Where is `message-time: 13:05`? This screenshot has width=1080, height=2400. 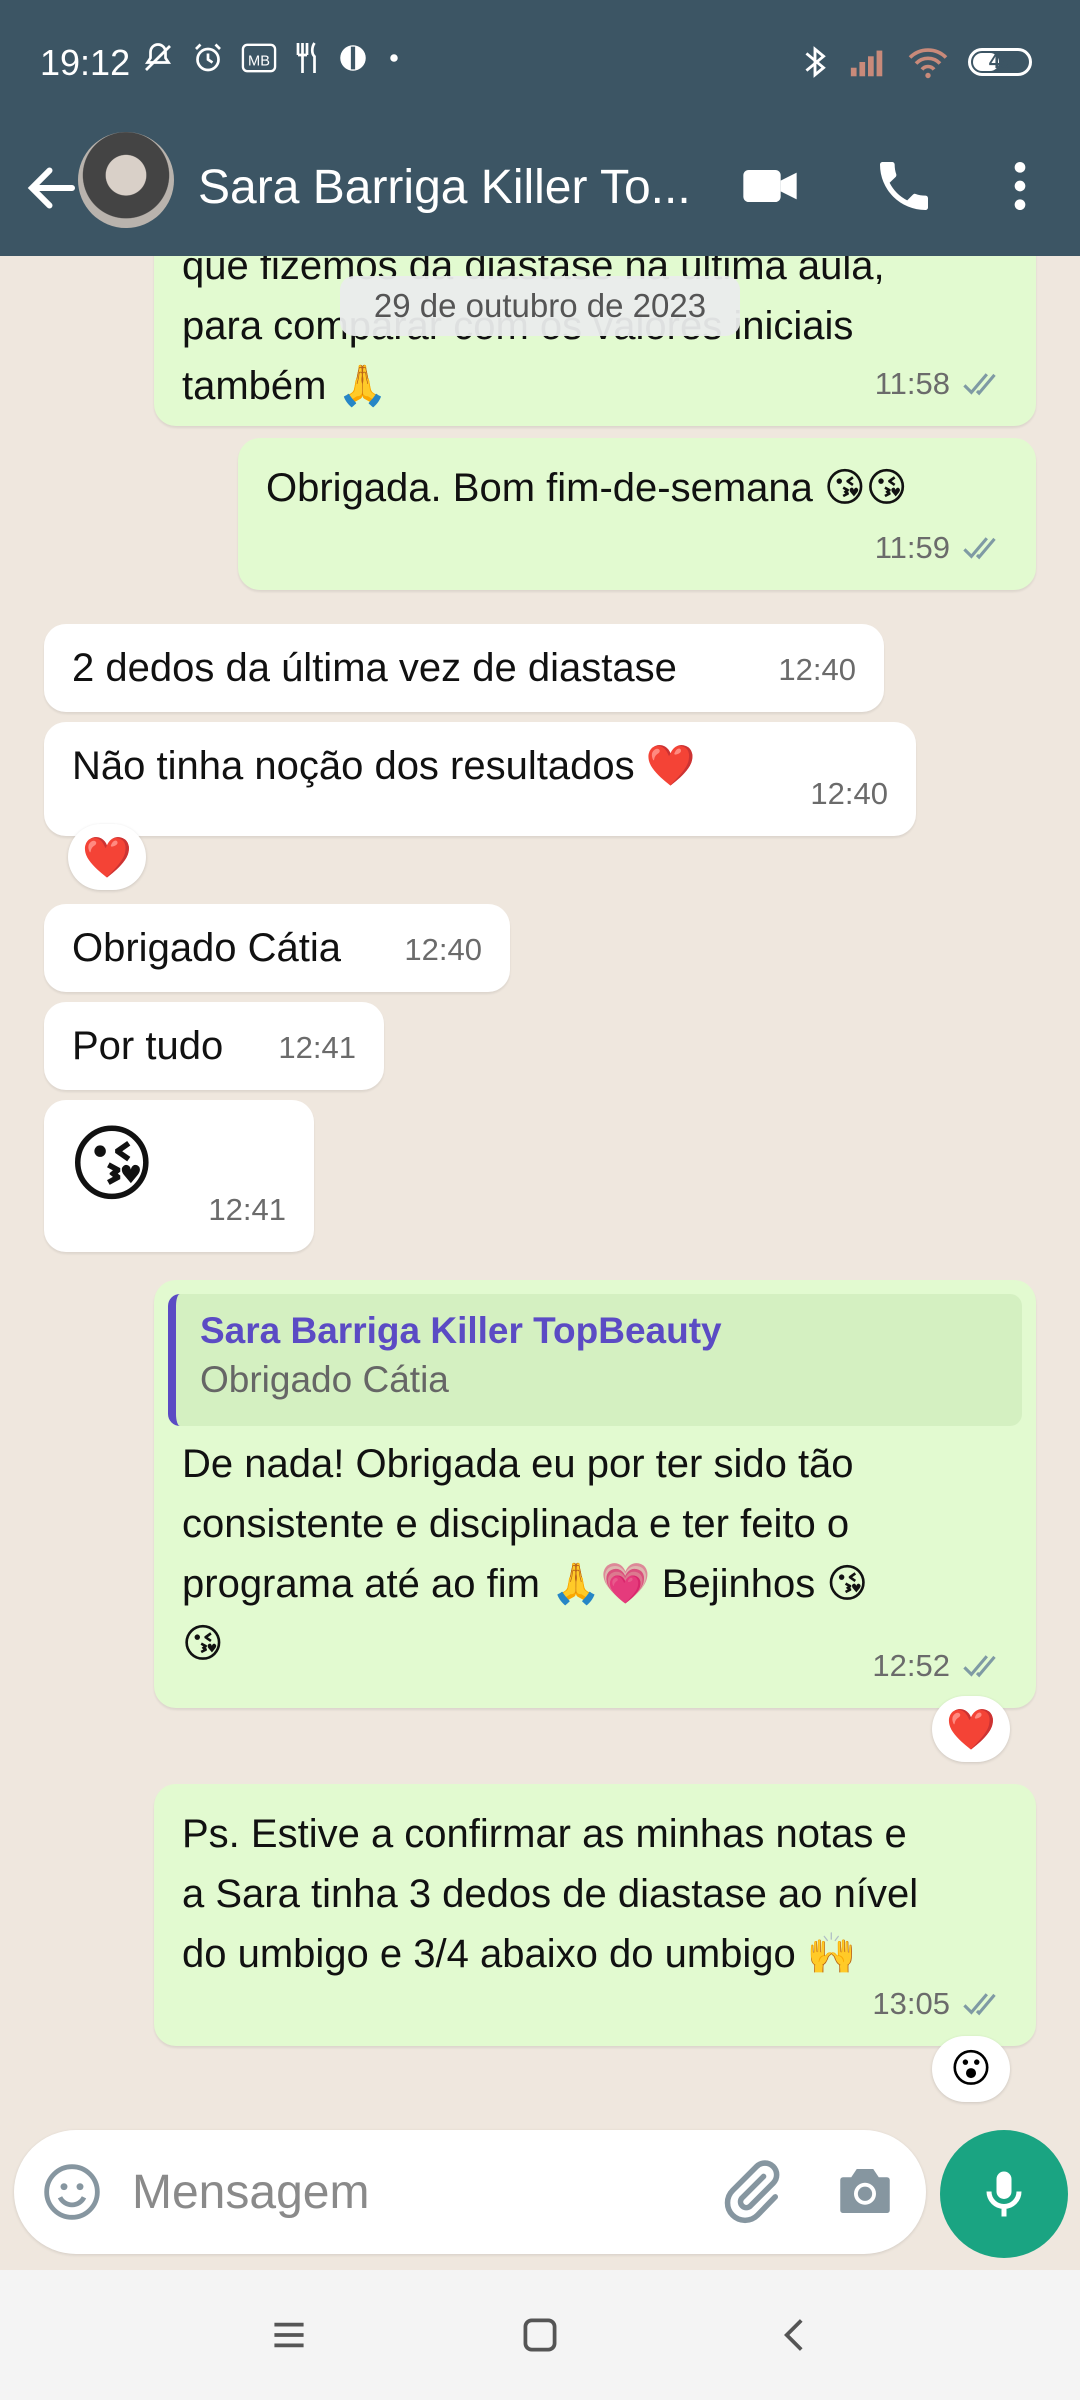
message-time: 13:05 is located at coordinates (911, 2003).